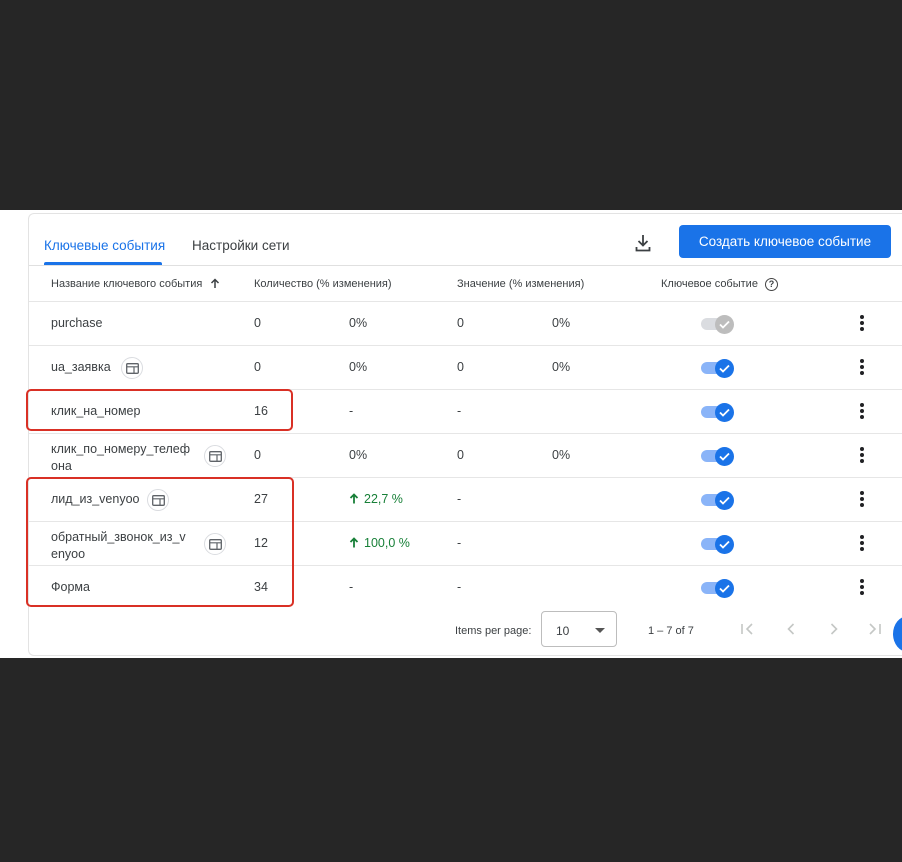 The image size is (902, 862). Describe the element at coordinates (465, 367) in the screenshot. I see `table-row: ua_заявка 0 0% 0 0%` at that location.